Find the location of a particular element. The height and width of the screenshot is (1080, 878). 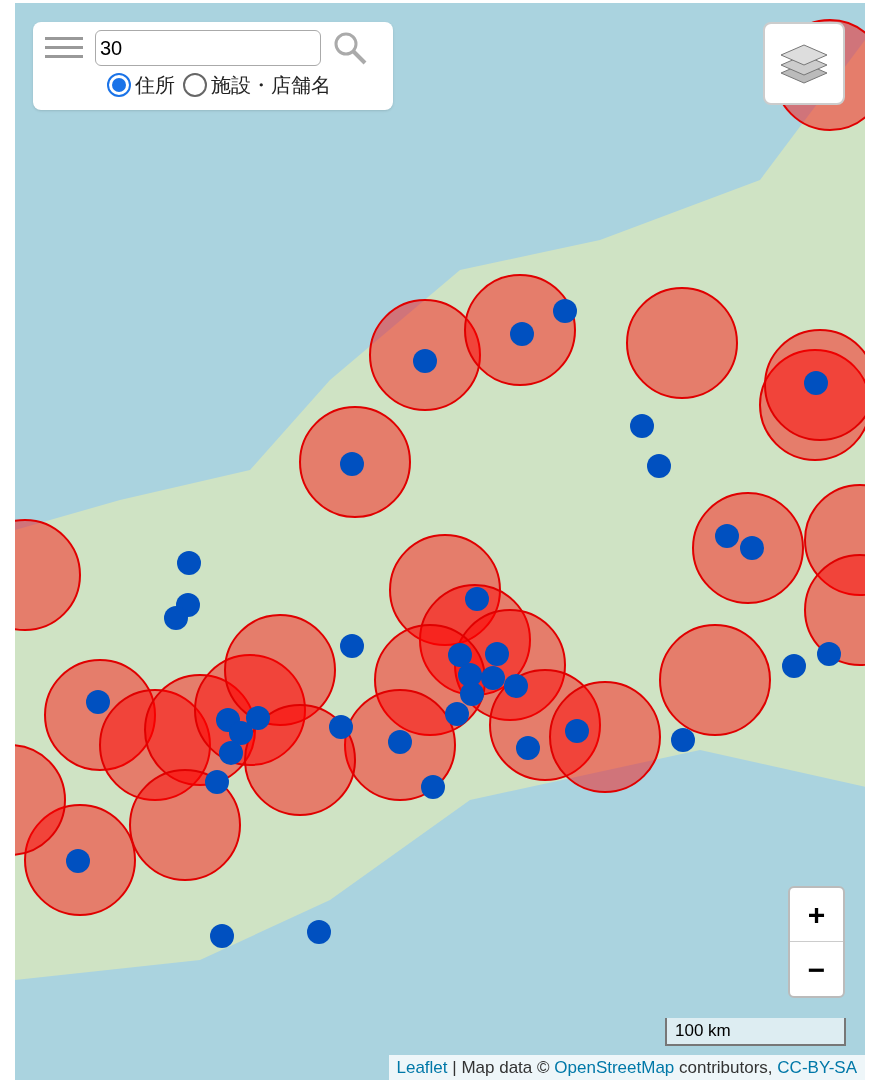

attribution-link: Leaflet is located at coordinates (422, 1067).